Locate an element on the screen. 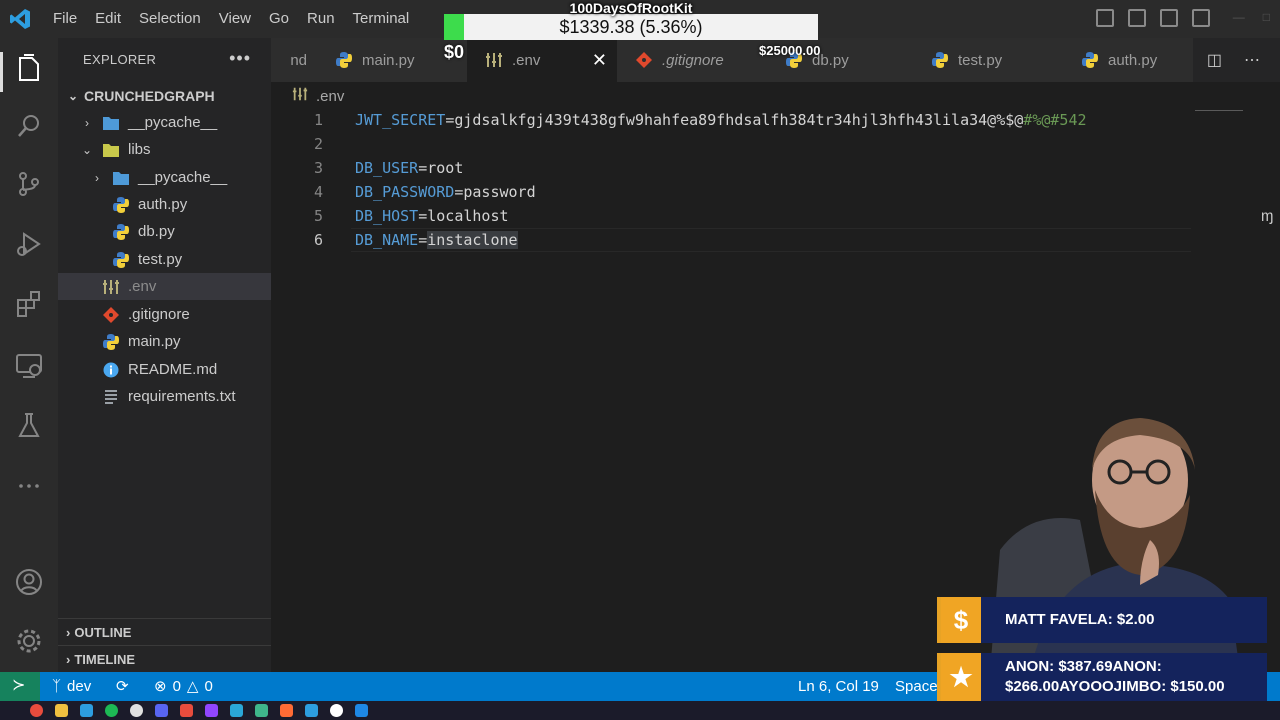  tree-item-readme: README.md is located at coordinates (164, 369).